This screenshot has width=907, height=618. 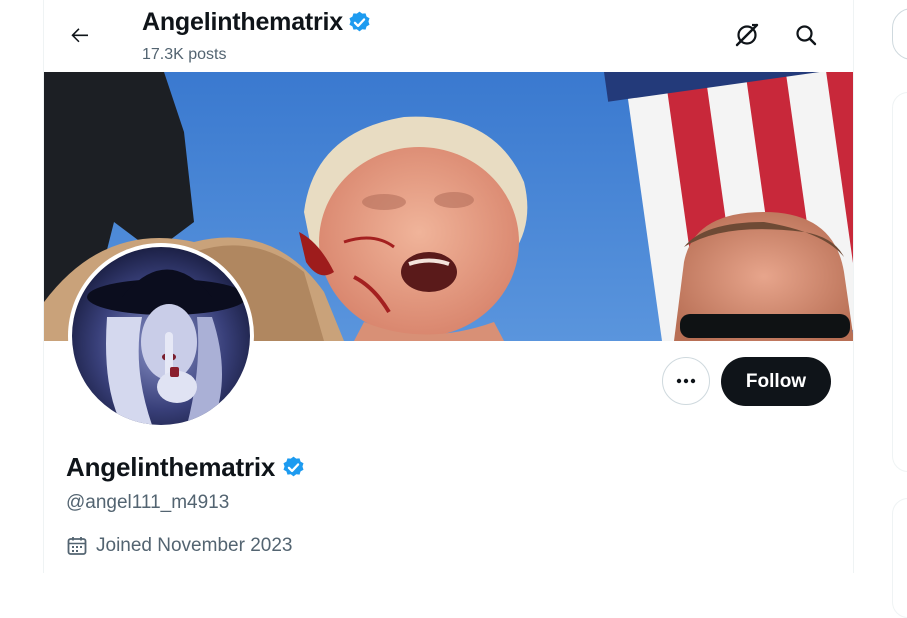 I want to click on search-button, so click(x=806, y=35).